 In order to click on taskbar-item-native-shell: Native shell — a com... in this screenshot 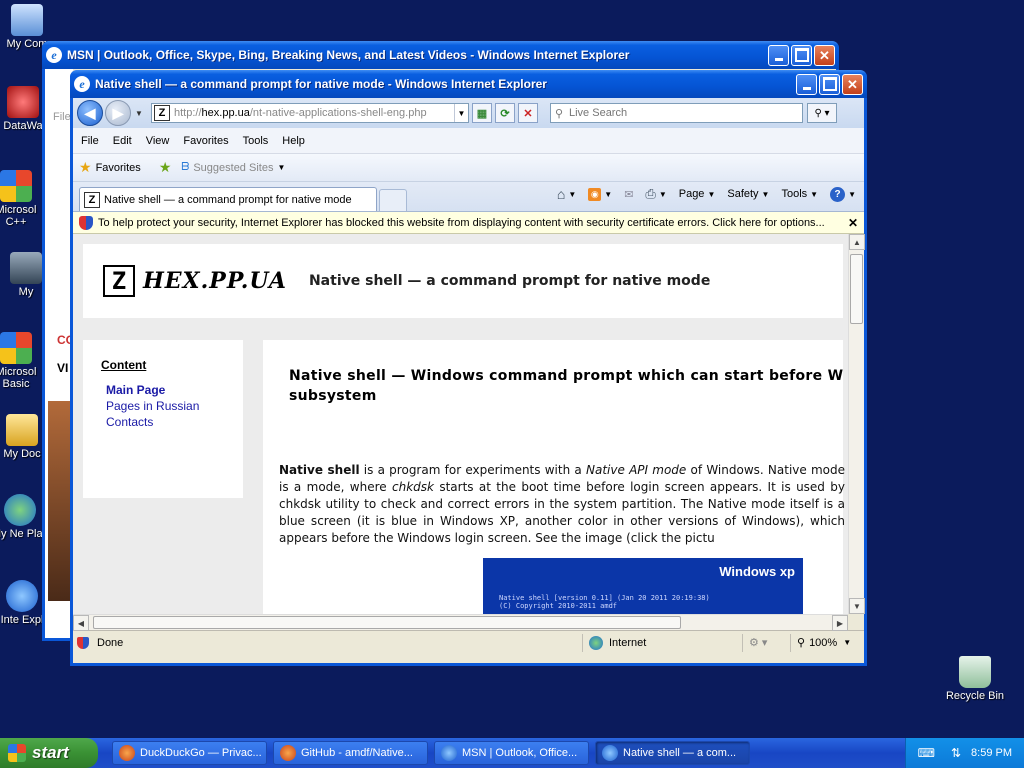, I will do `click(672, 753)`.